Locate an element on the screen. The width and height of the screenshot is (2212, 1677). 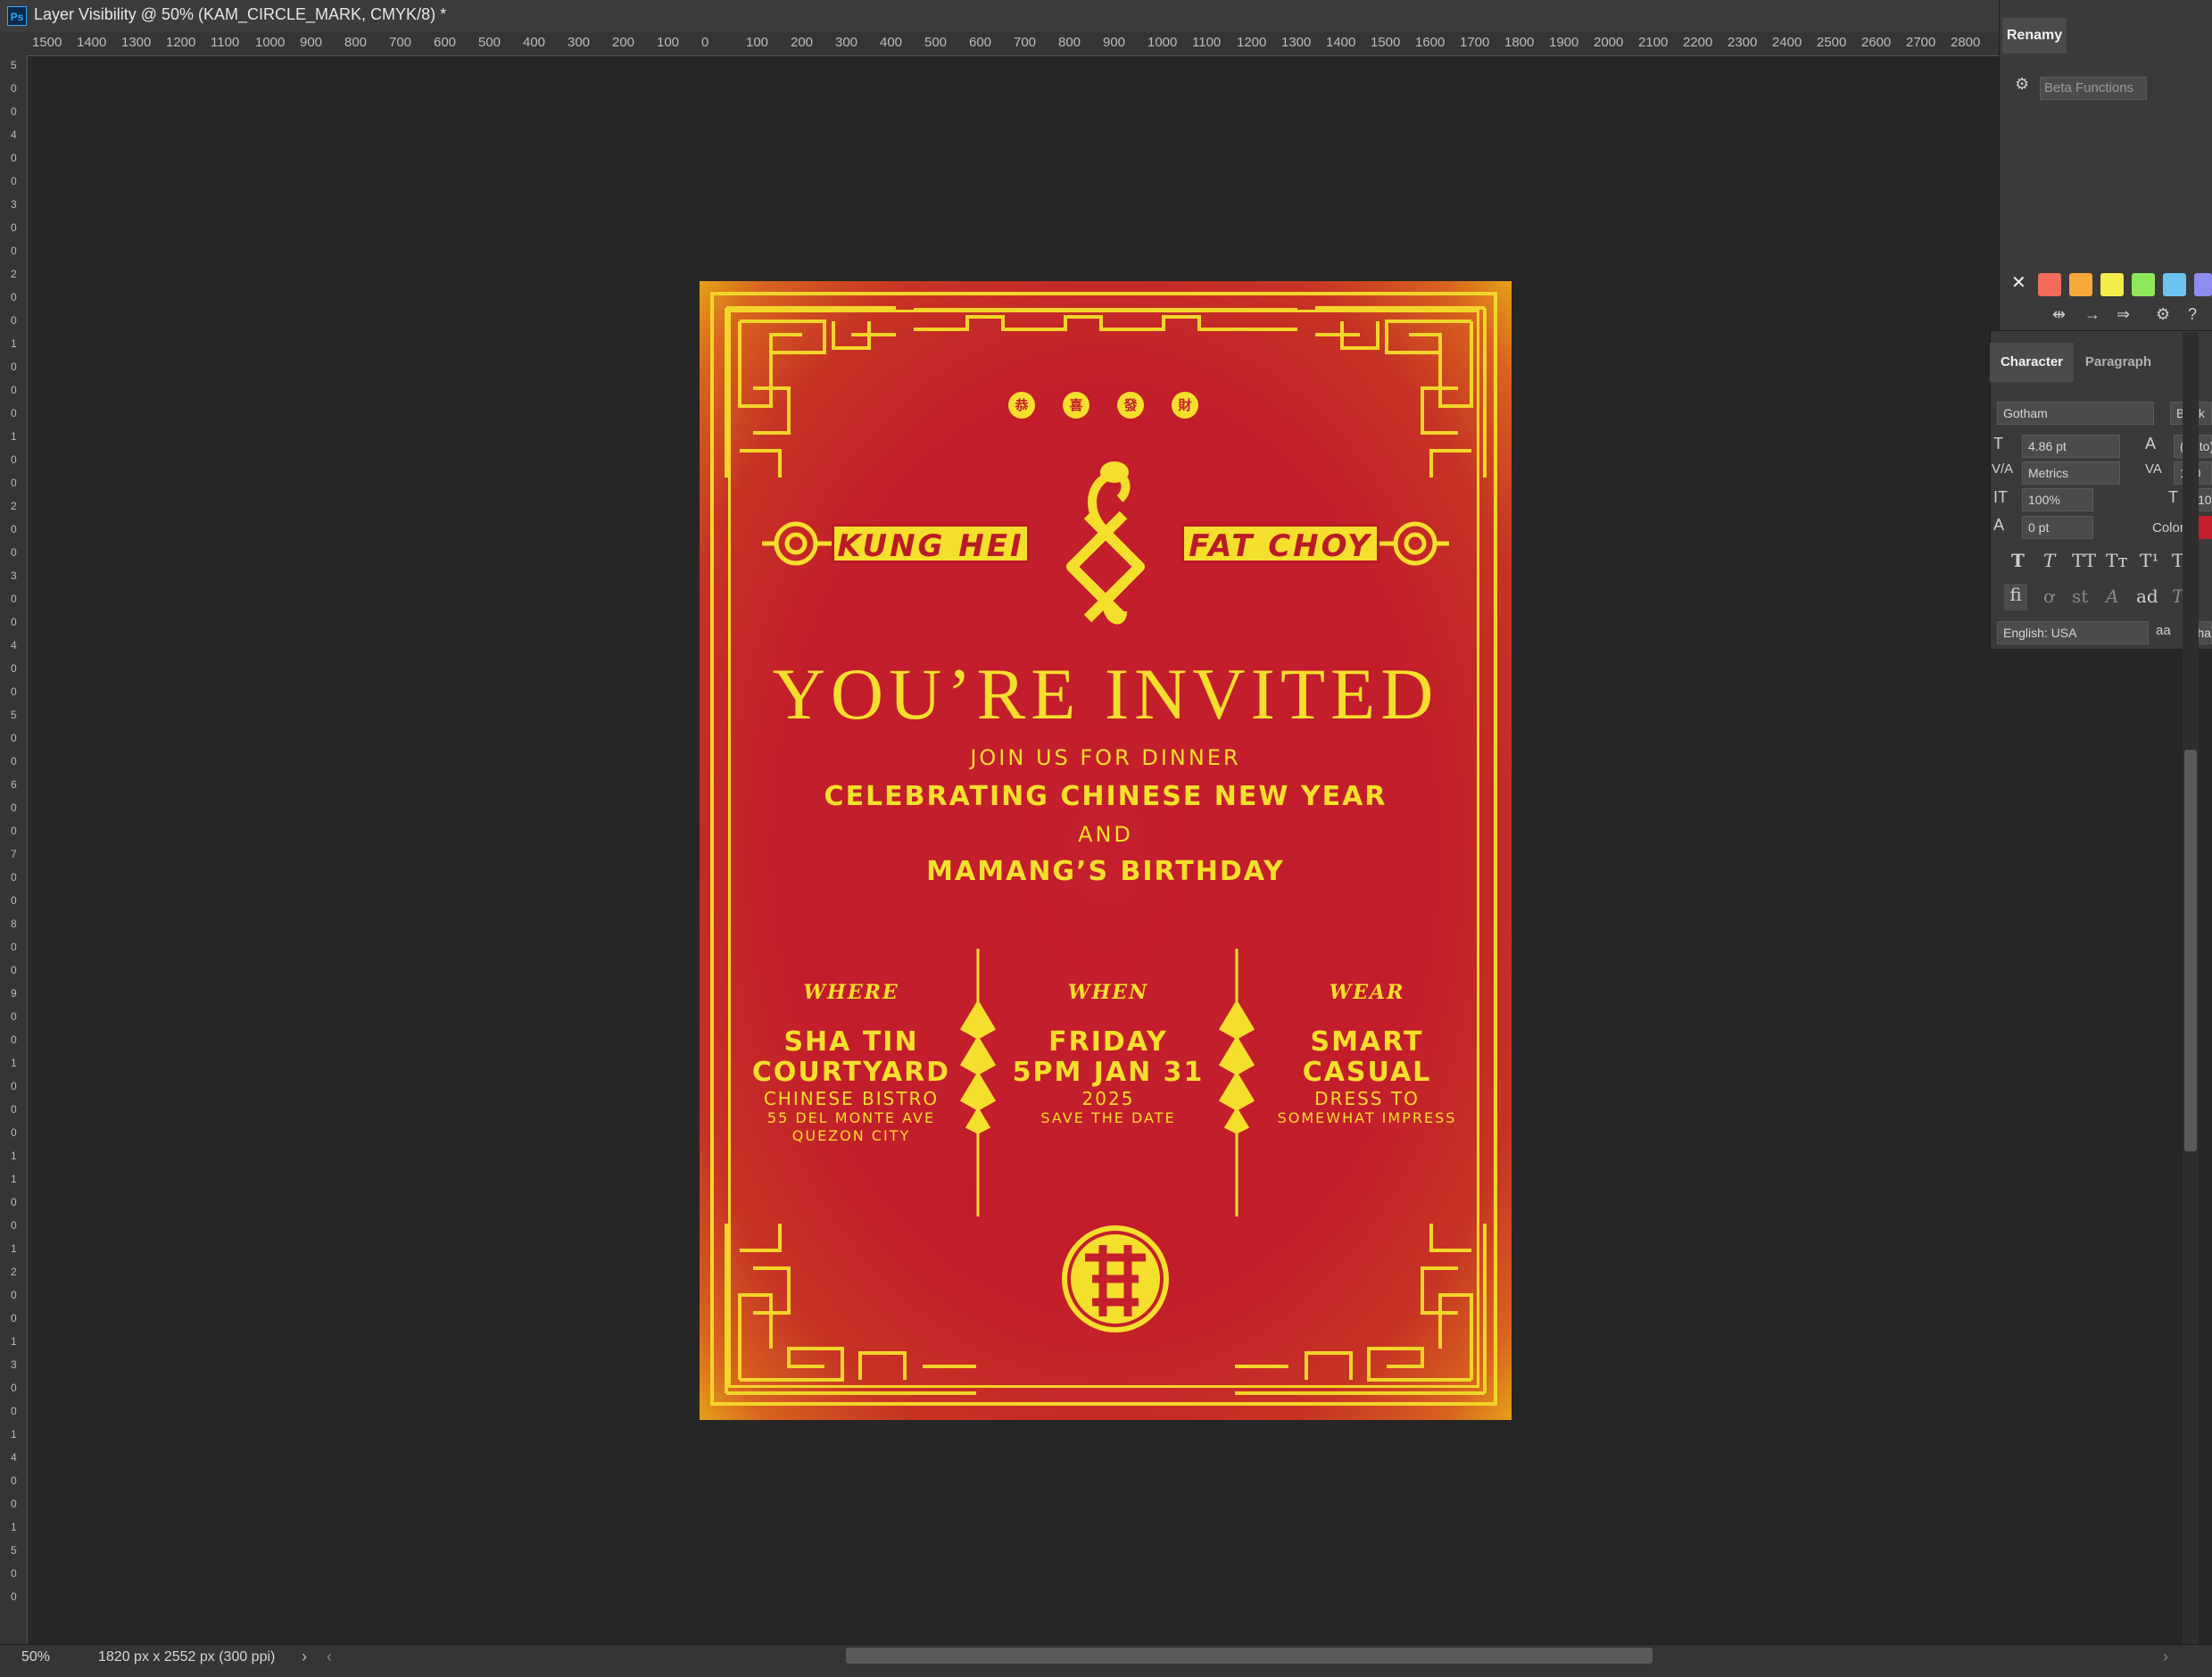
when-line2: 5PM JAN 31 is located at coordinates (1109, 1072).